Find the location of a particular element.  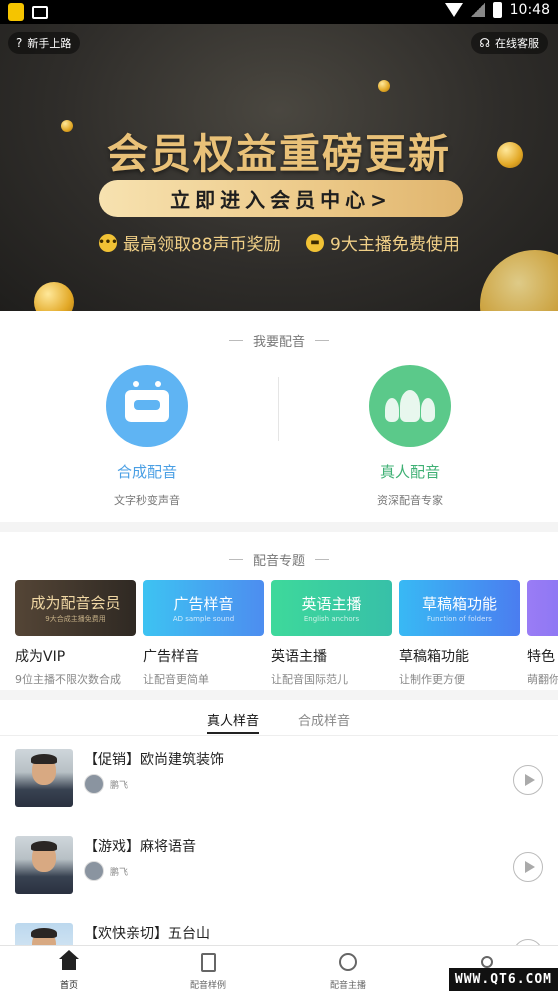

banner-title: 会员权益重磅更新 is located at coordinates (279, 154).